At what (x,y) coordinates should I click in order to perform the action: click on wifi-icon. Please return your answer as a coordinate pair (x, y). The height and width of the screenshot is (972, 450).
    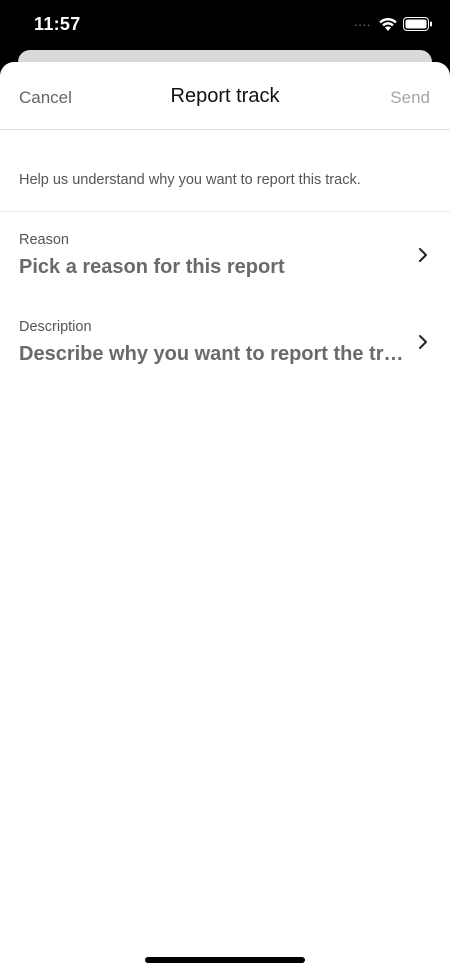
    Looking at the image, I should click on (388, 24).